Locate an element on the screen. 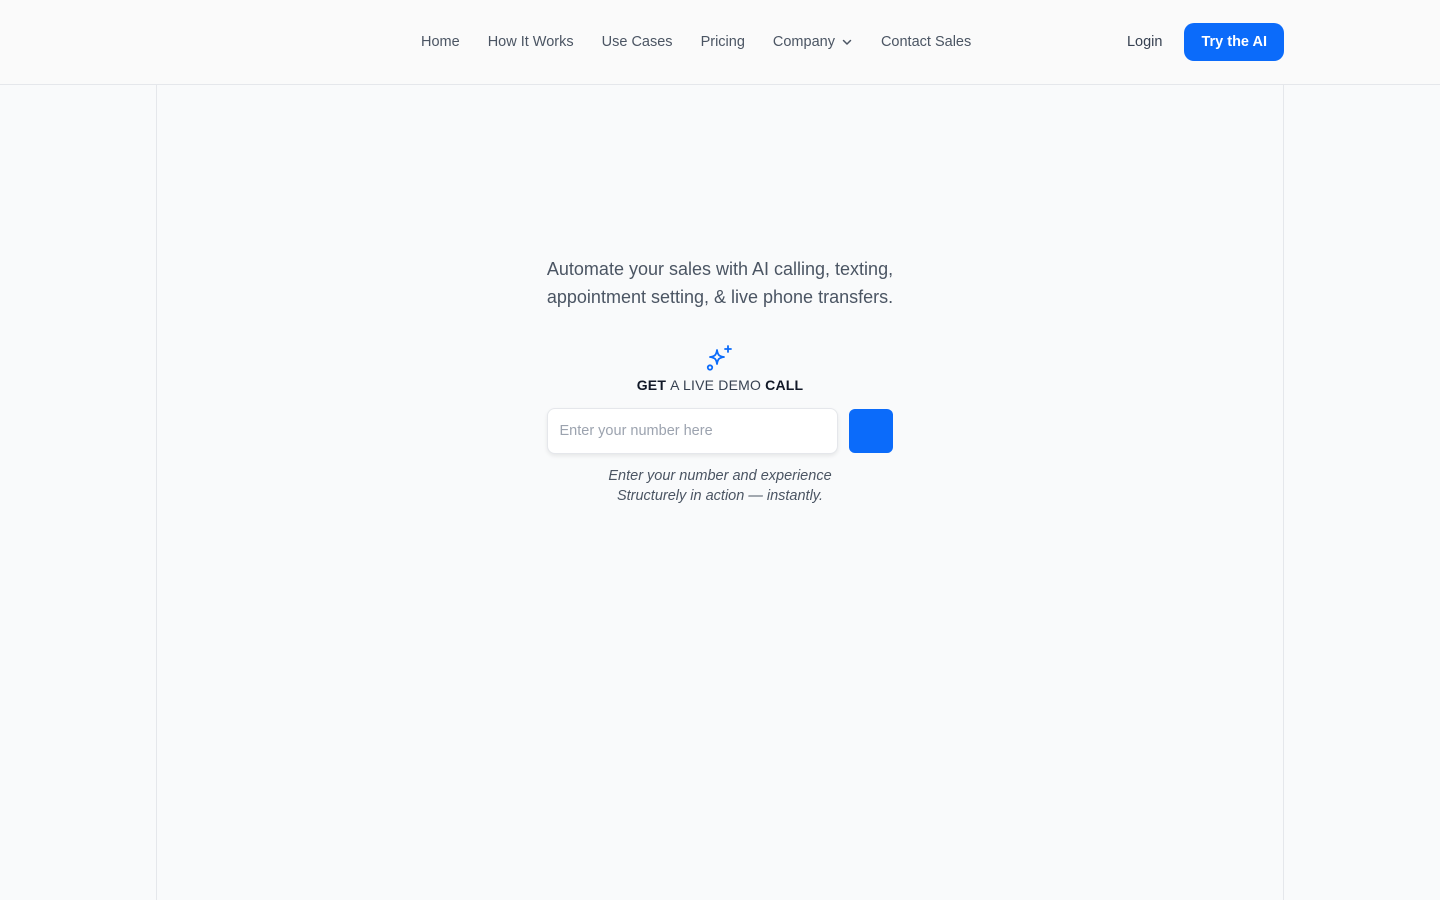  nav-use-cases: Use Cases is located at coordinates (637, 42).